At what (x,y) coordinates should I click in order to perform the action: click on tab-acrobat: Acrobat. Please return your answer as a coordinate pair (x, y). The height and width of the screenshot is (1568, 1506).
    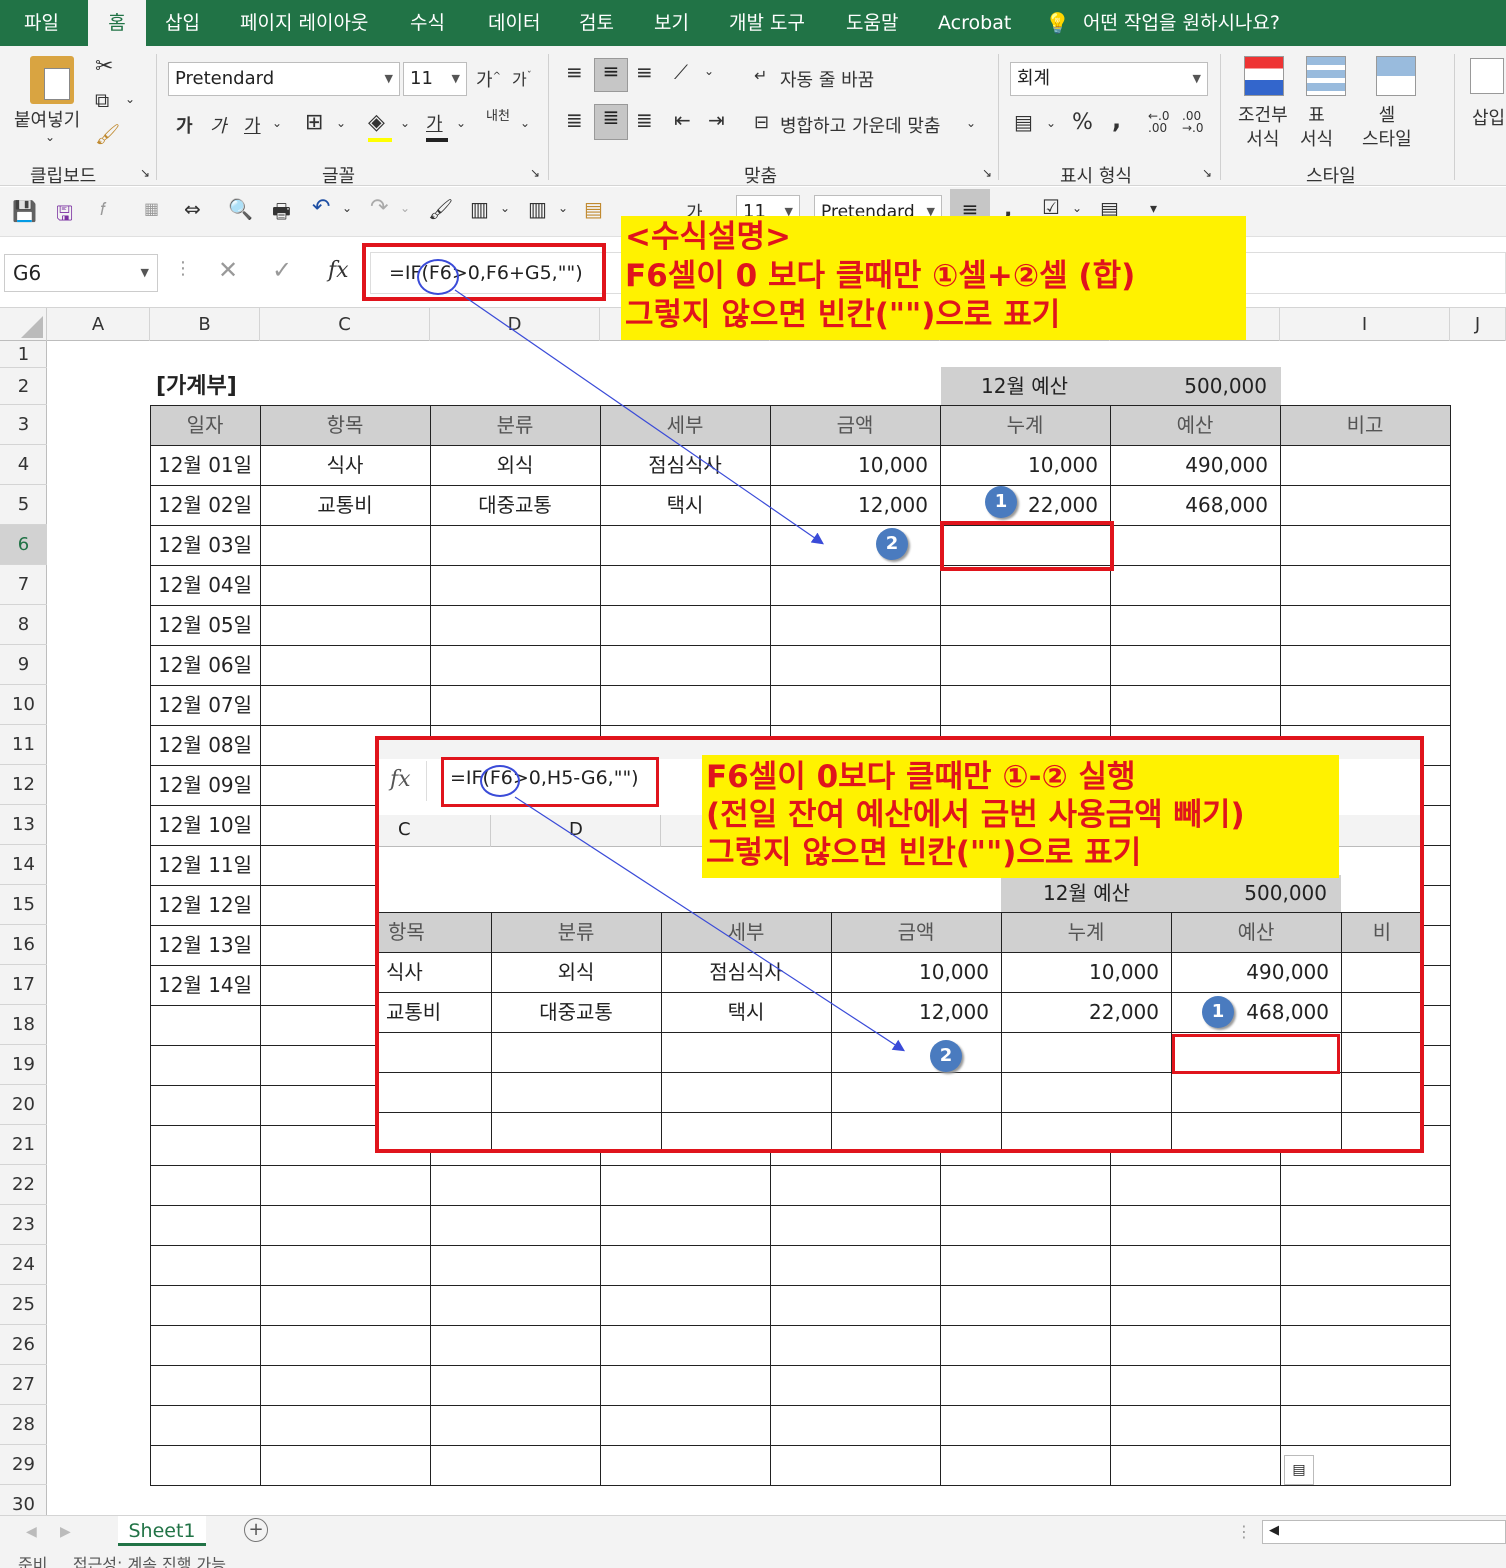
    Looking at the image, I should click on (974, 23).